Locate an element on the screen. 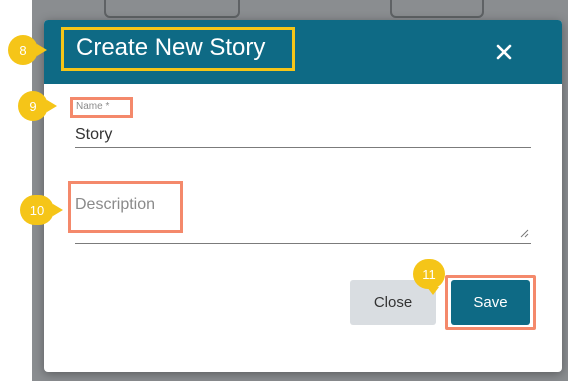  step-marker-9: 9 is located at coordinates (37, 106).